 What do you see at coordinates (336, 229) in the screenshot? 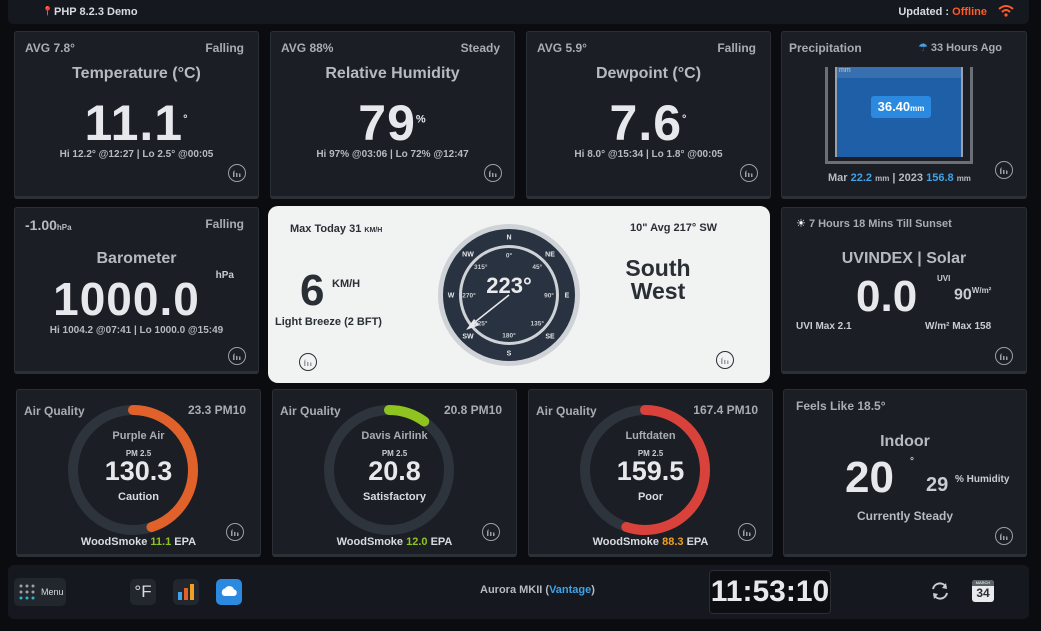
I see `wind-max-today: Max Today 31 KM/H` at bounding box center [336, 229].